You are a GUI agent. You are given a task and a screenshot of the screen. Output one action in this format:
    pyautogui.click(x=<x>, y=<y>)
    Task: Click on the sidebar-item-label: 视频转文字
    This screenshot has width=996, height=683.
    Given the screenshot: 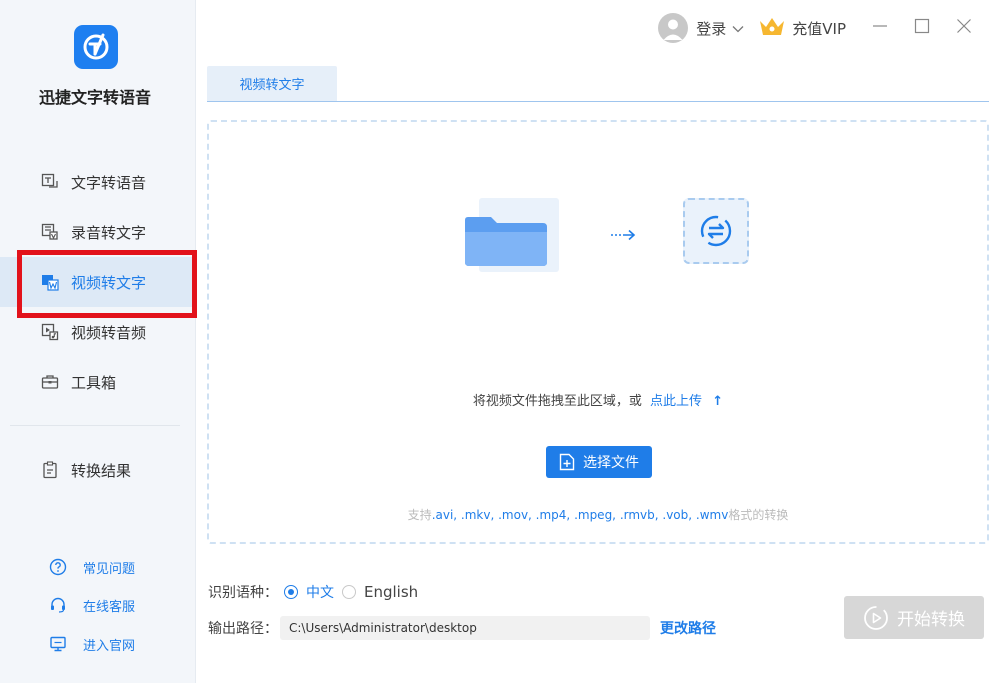 What is the action you would take?
    pyautogui.click(x=109, y=282)
    